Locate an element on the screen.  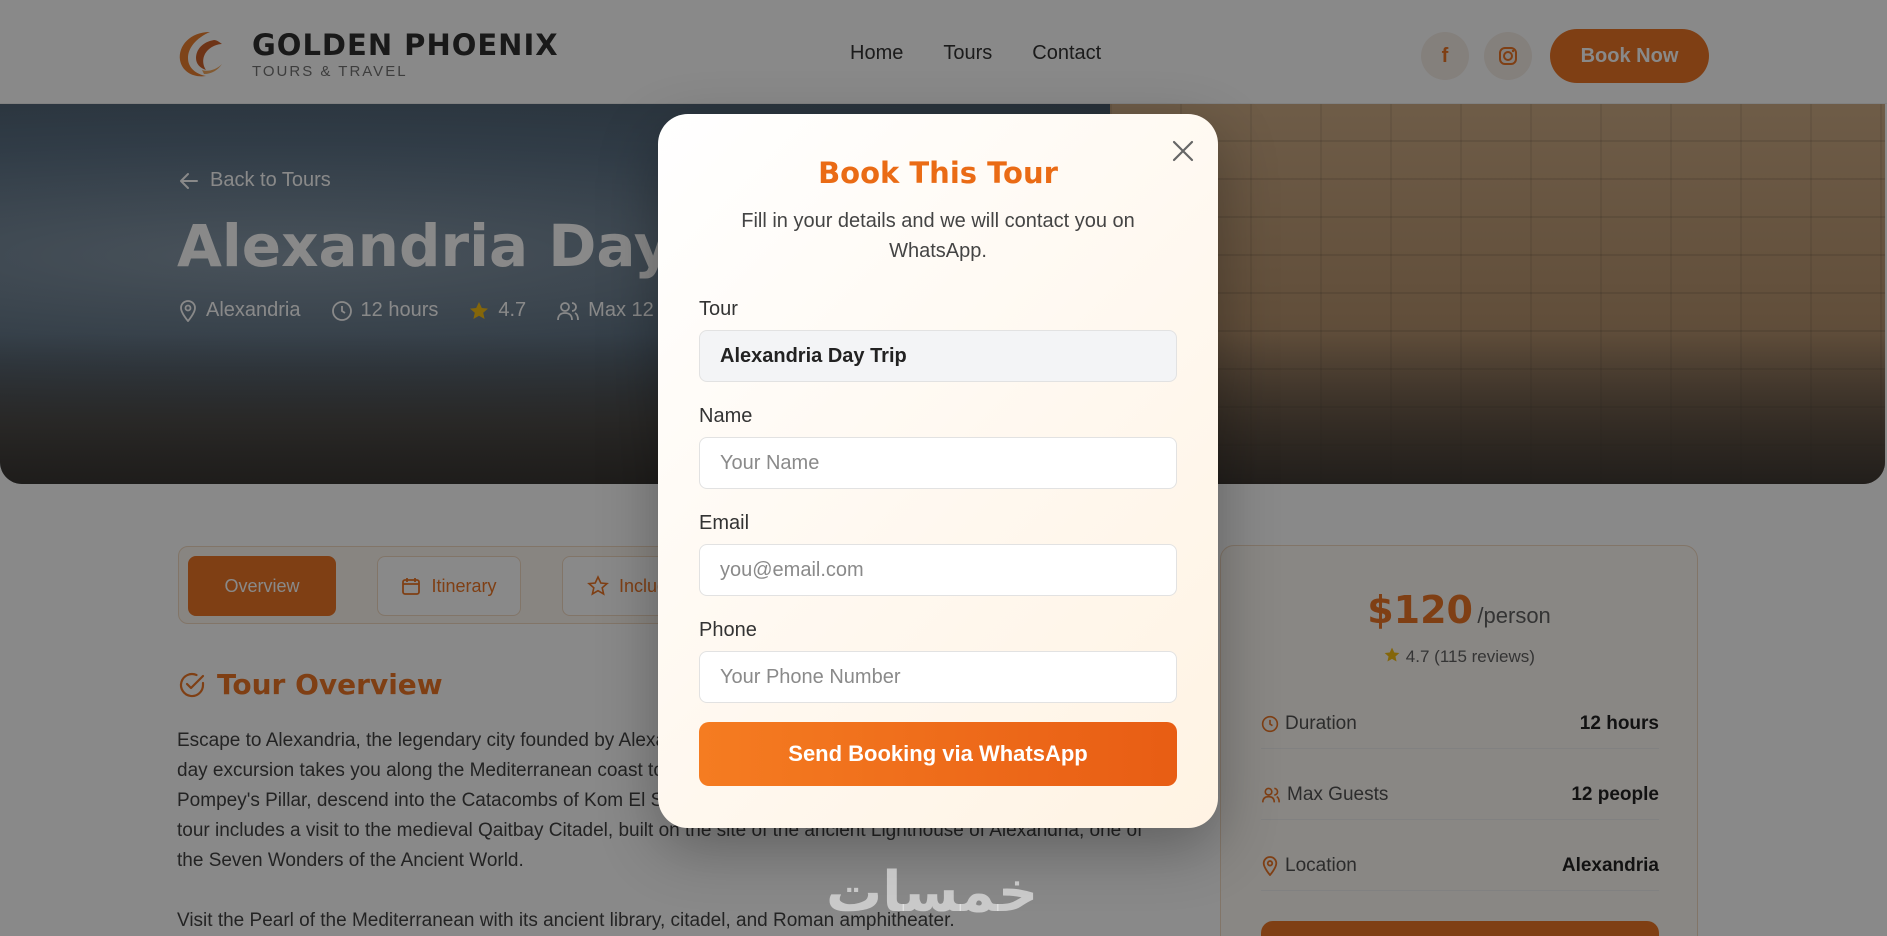
send-whatsapp-button: Send Booking via WhatsApp is located at coordinates (938, 754).